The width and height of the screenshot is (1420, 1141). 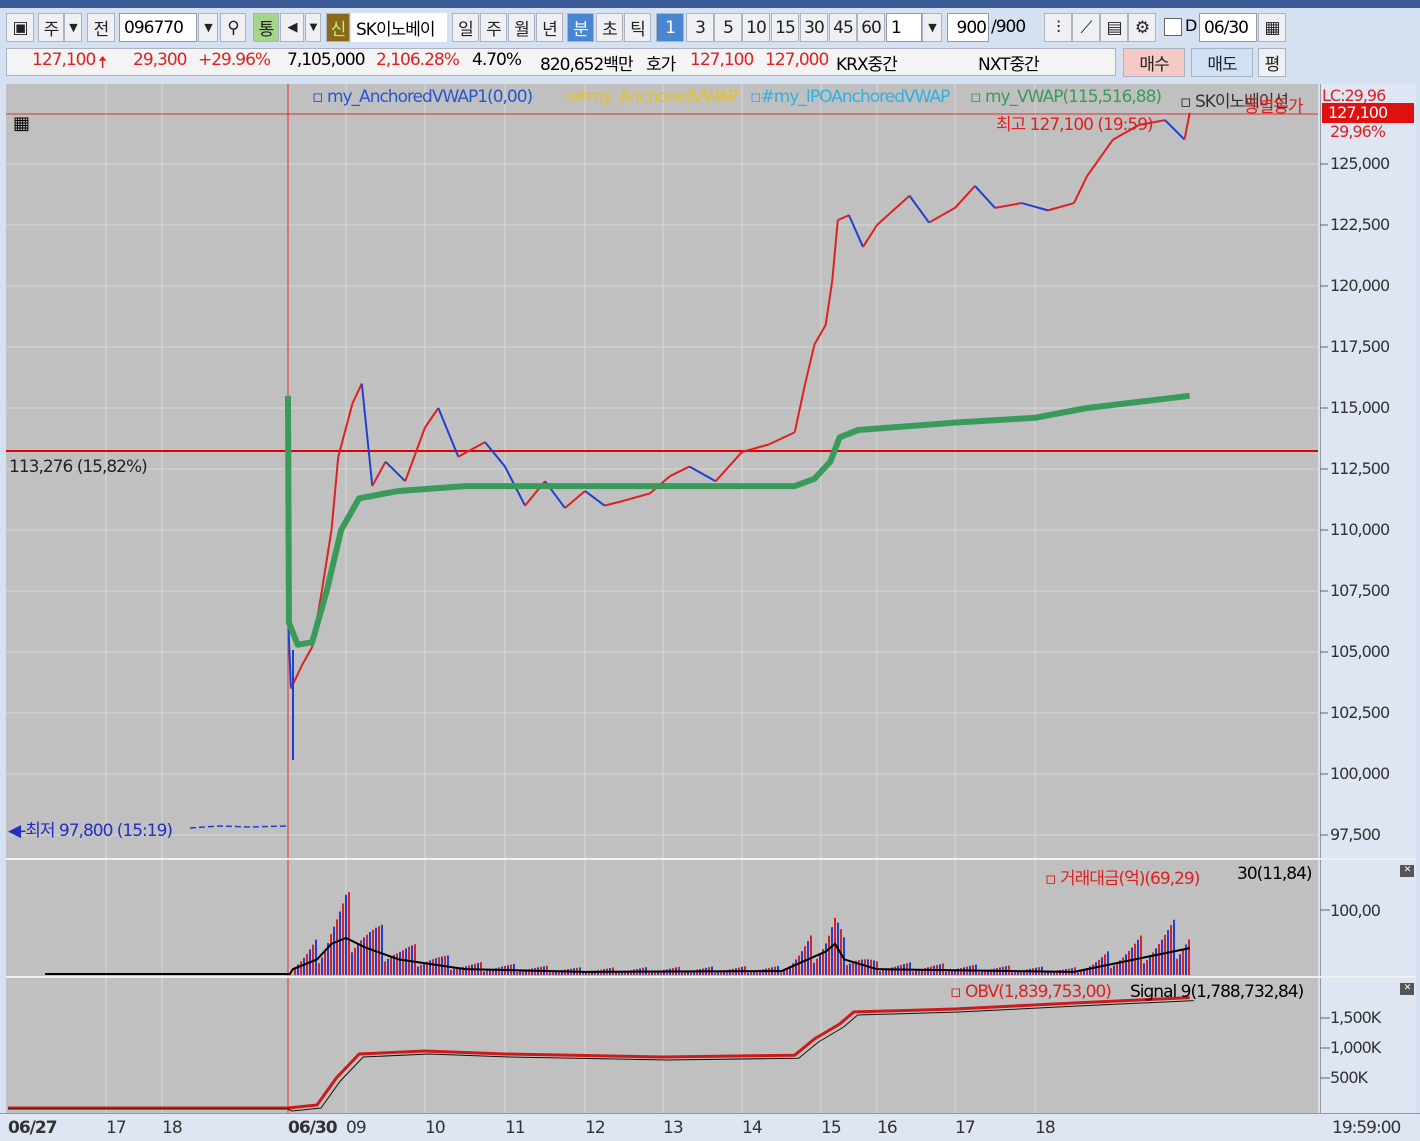 I want to click on volume-axis-label: 100,00, so click(x=1355, y=910).